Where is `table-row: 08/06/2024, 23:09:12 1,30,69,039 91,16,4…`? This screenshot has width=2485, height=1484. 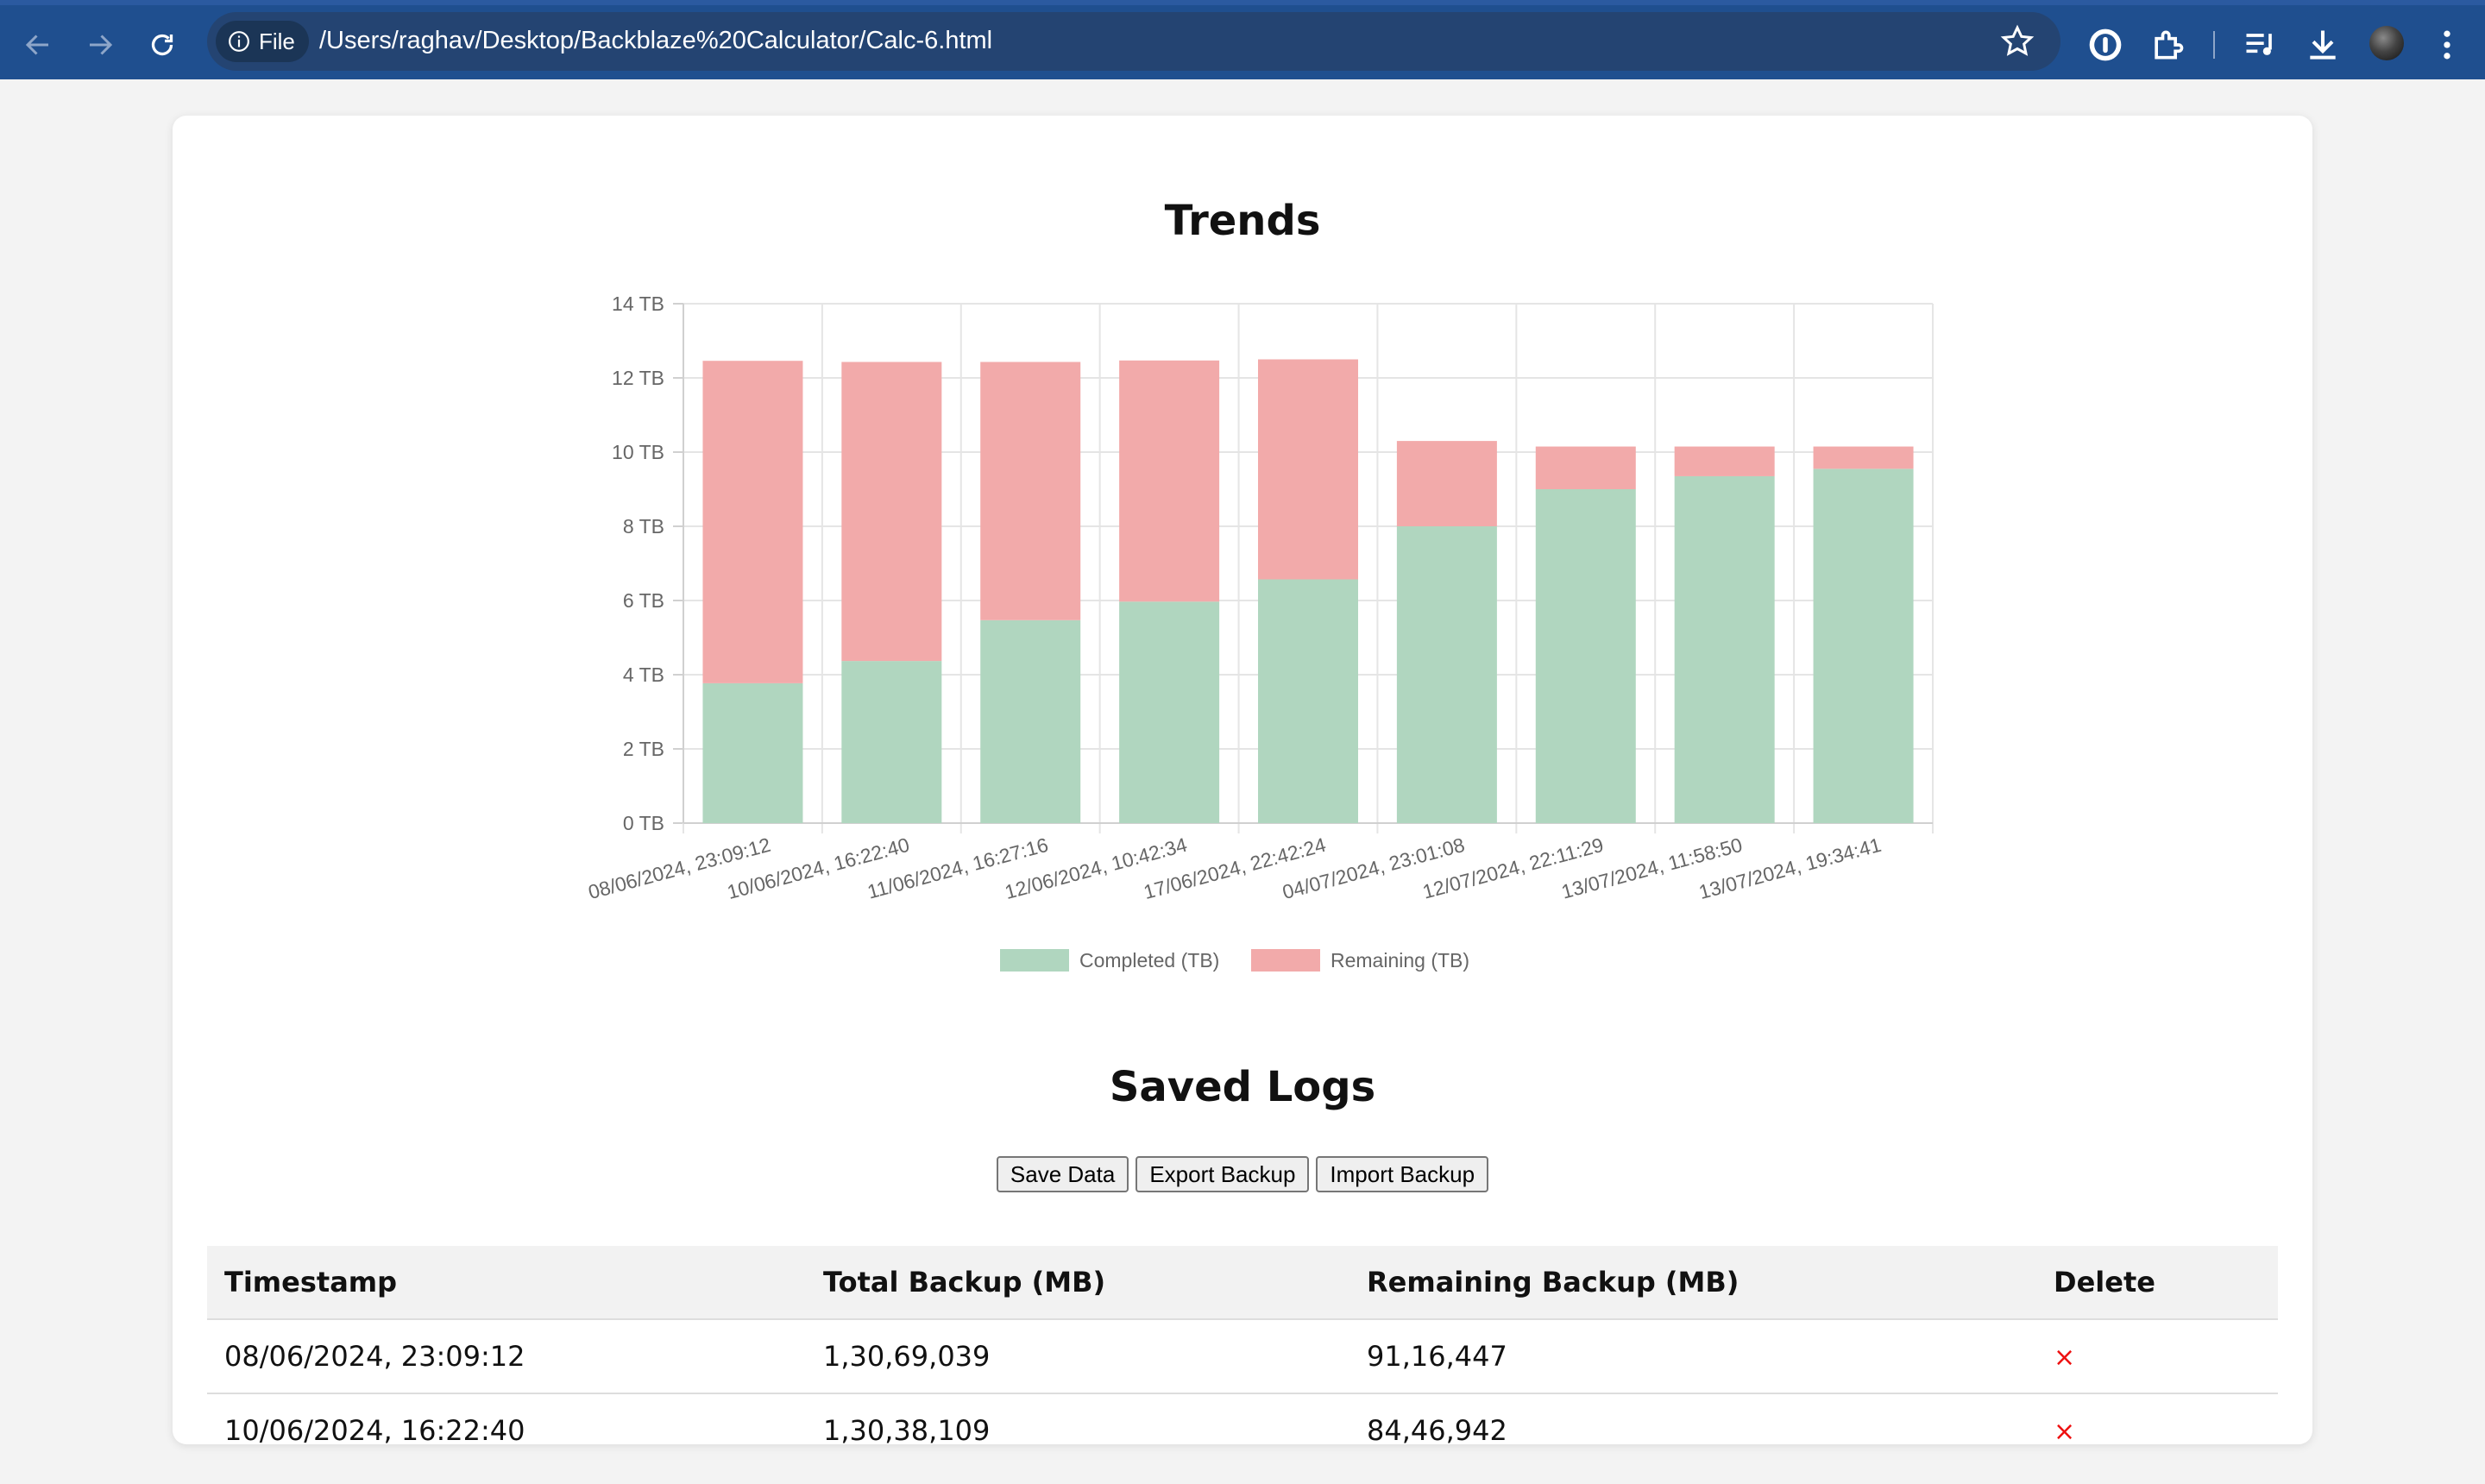 table-row: 08/06/2024, 23:09:12 1,30,69,039 91,16,4… is located at coordinates (1242, 1356).